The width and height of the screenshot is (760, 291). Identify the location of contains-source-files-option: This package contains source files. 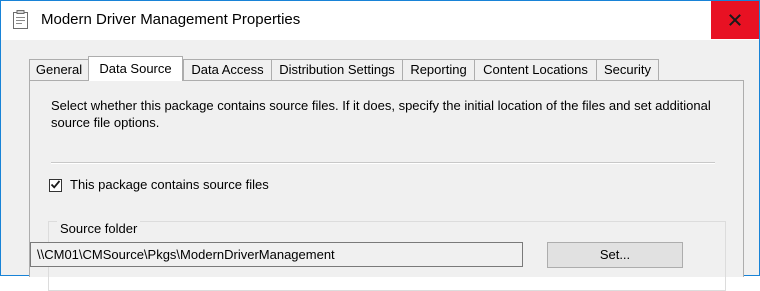
(159, 185).